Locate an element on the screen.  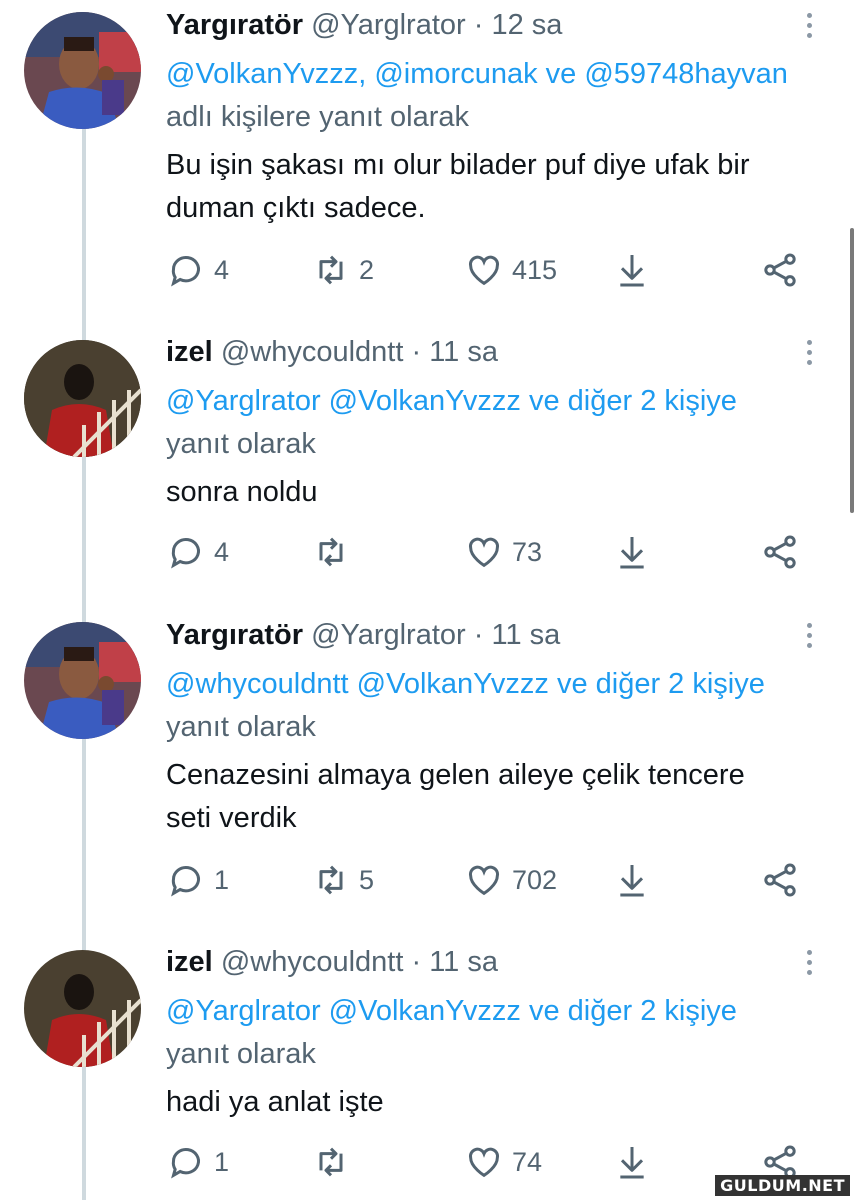
like-count: 74 is located at coordinates (527, 1161).